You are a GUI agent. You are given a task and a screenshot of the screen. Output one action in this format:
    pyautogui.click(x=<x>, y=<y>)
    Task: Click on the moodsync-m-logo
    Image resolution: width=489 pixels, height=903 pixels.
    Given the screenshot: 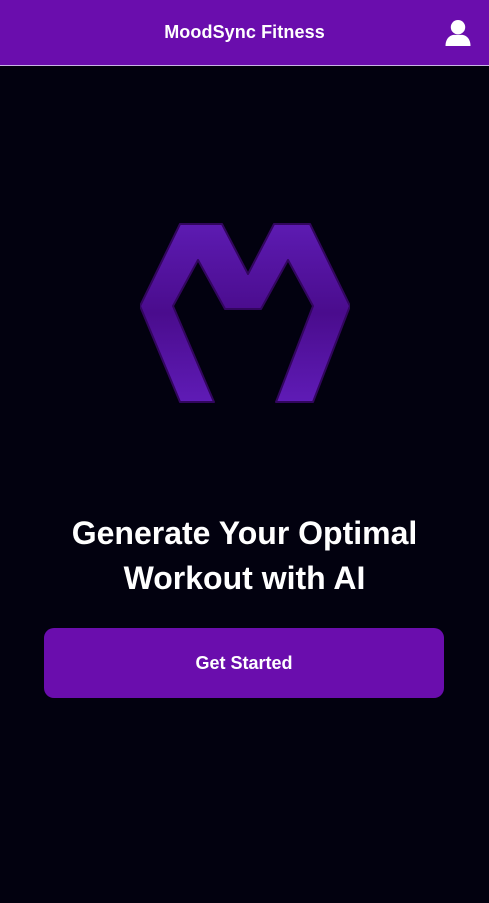 What is the action you would take?
    pyautogui.click(x=245, y=313)
    